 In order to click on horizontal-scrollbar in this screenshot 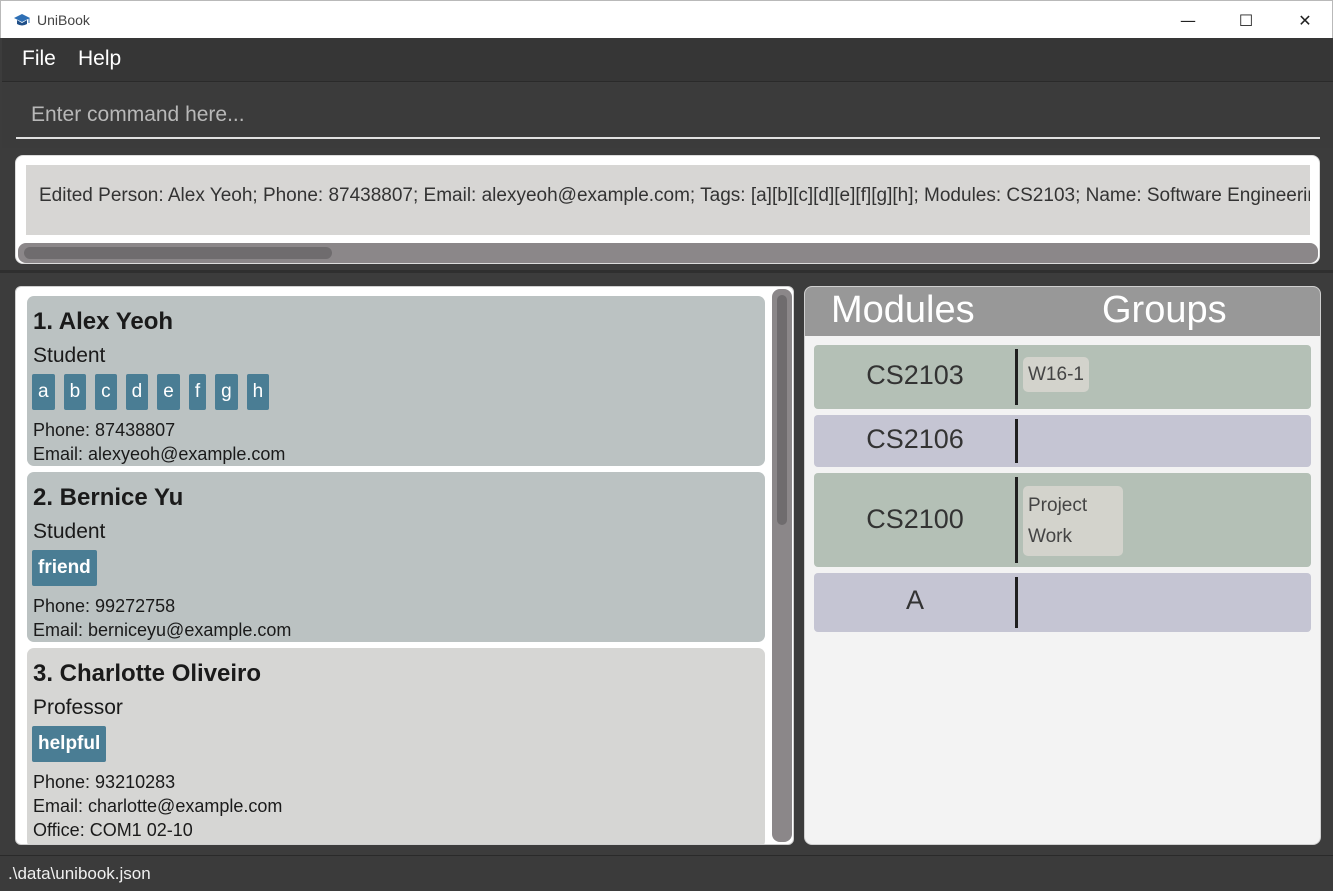, I will do `click(668, 253)`.